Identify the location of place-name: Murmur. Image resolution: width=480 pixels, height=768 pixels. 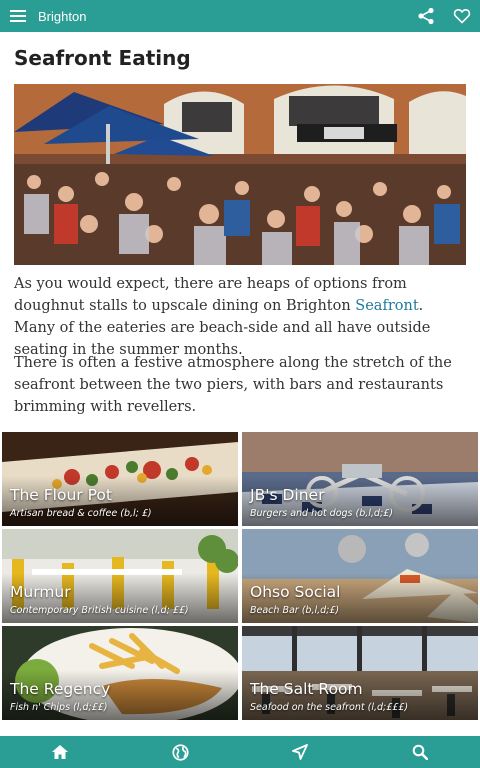
(40, 592).